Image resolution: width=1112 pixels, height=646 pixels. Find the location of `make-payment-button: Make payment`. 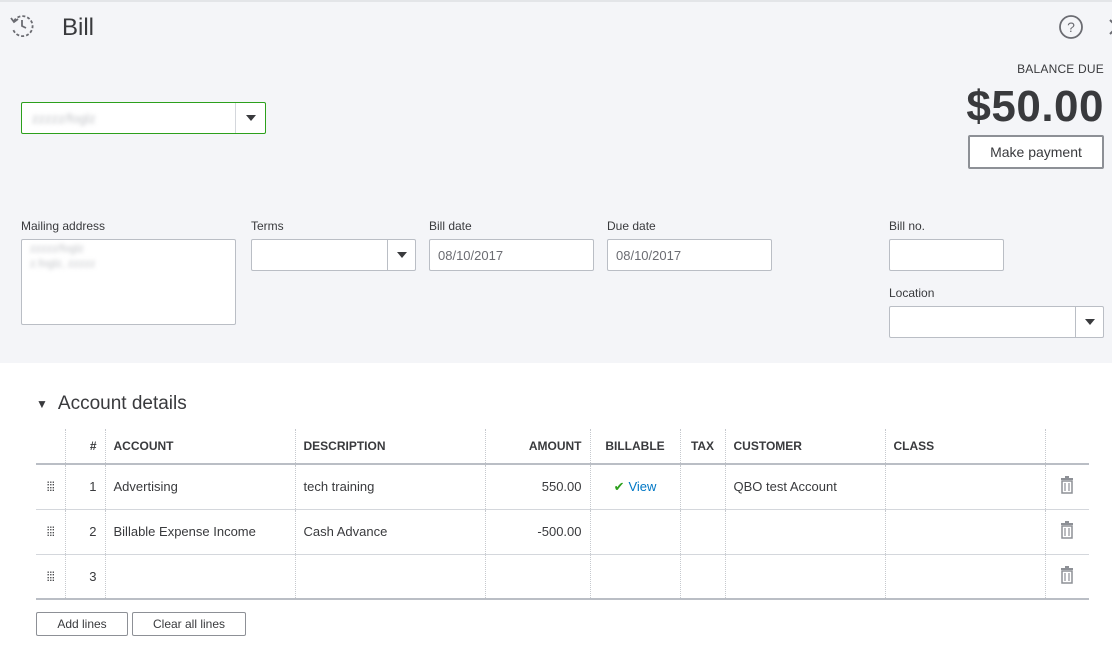

make-payment-button: Make payment is located at coordinates (1036, 152).